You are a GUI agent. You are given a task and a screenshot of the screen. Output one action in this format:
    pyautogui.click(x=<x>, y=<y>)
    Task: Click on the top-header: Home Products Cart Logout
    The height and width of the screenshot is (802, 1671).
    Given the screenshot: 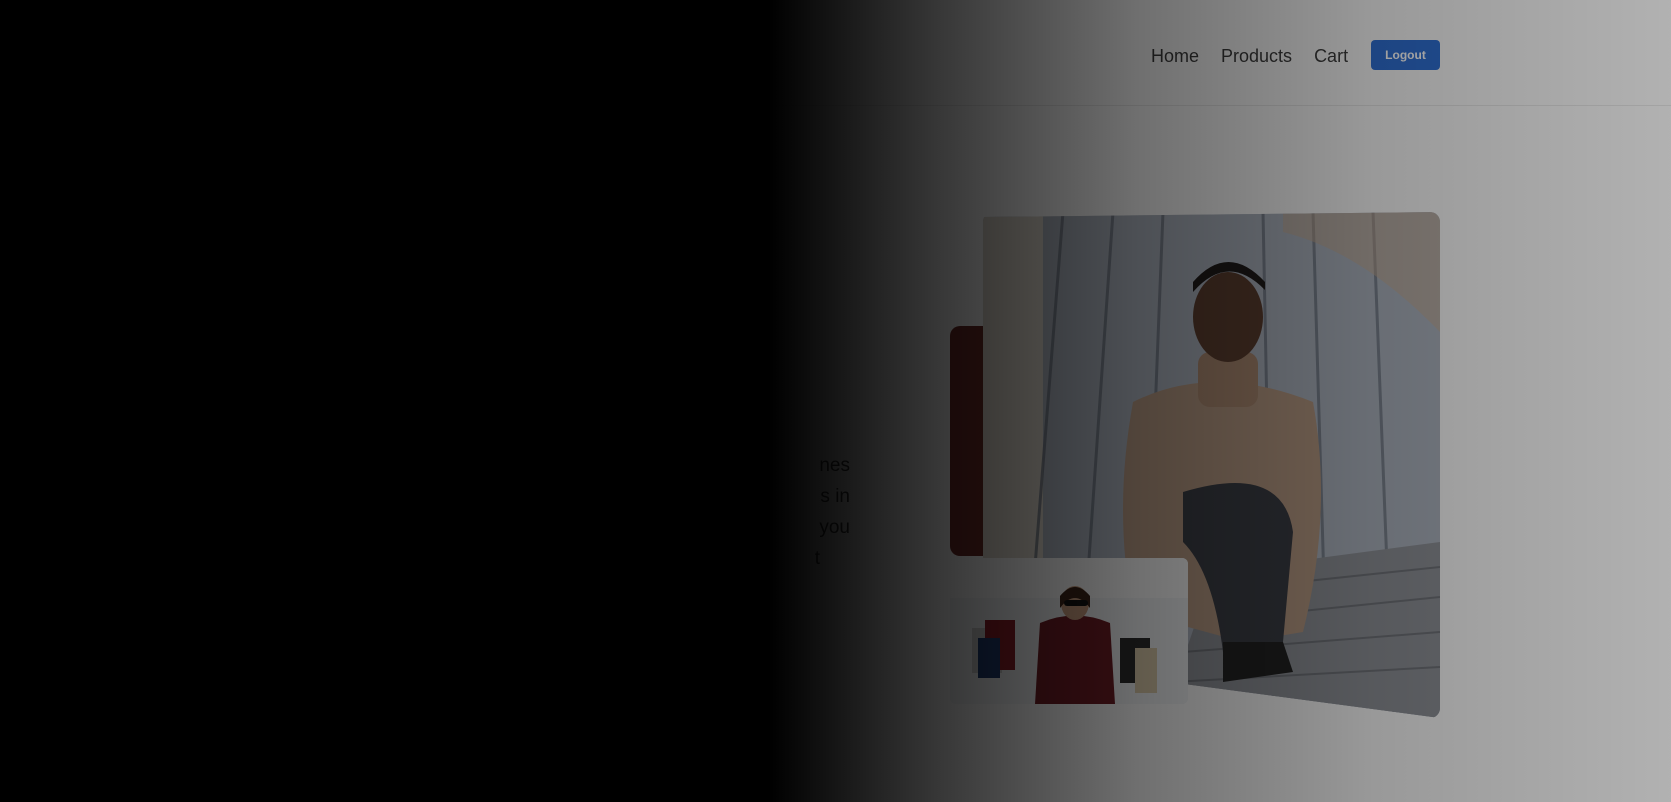 What is the action you would take?
    pyautogui.click(x=835, y=53)
    